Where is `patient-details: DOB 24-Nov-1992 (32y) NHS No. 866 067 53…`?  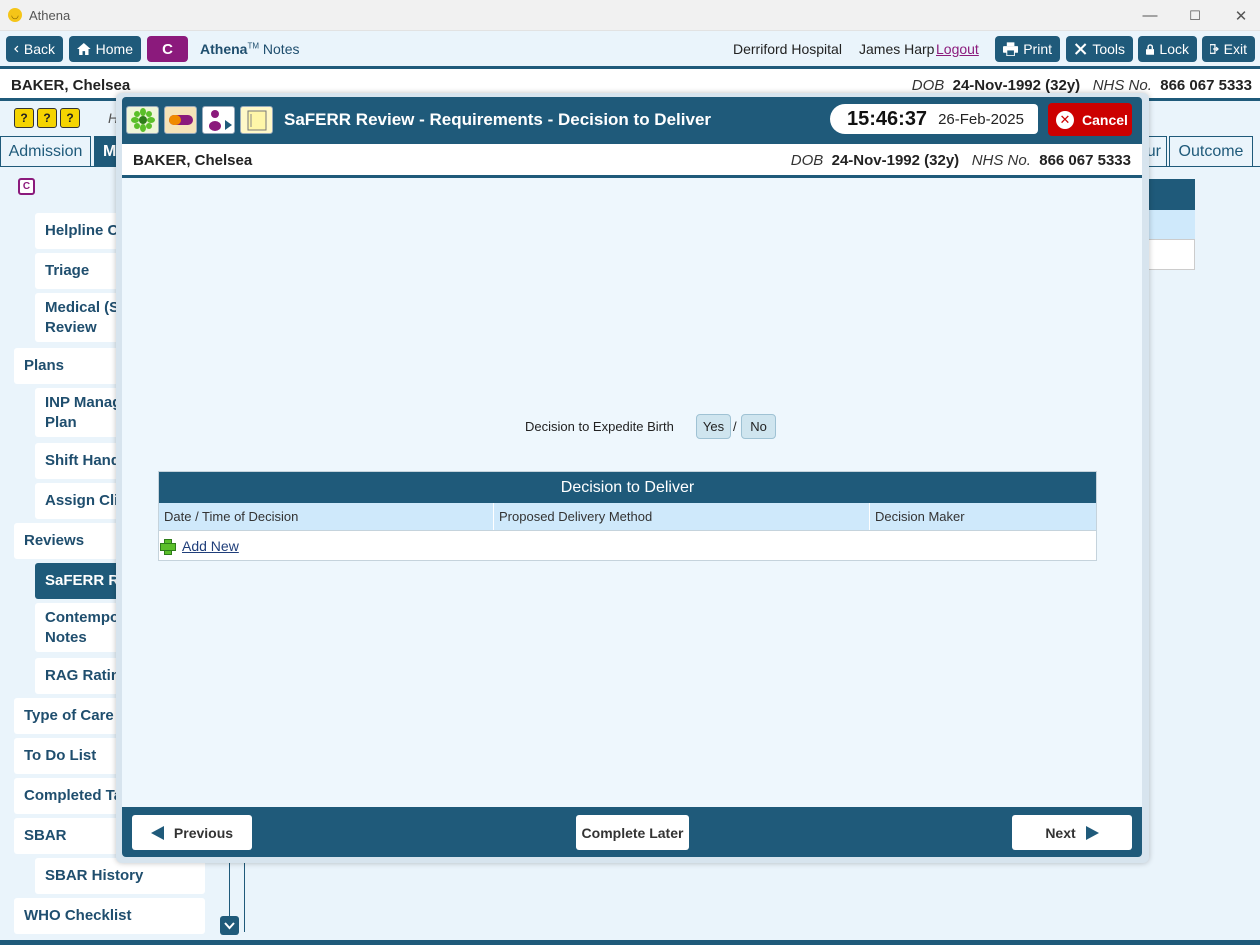 patient-details: DOB 24-Nov-1992 (32y) NHS No. 866 067 53… is located at coordinates (1082, 85).